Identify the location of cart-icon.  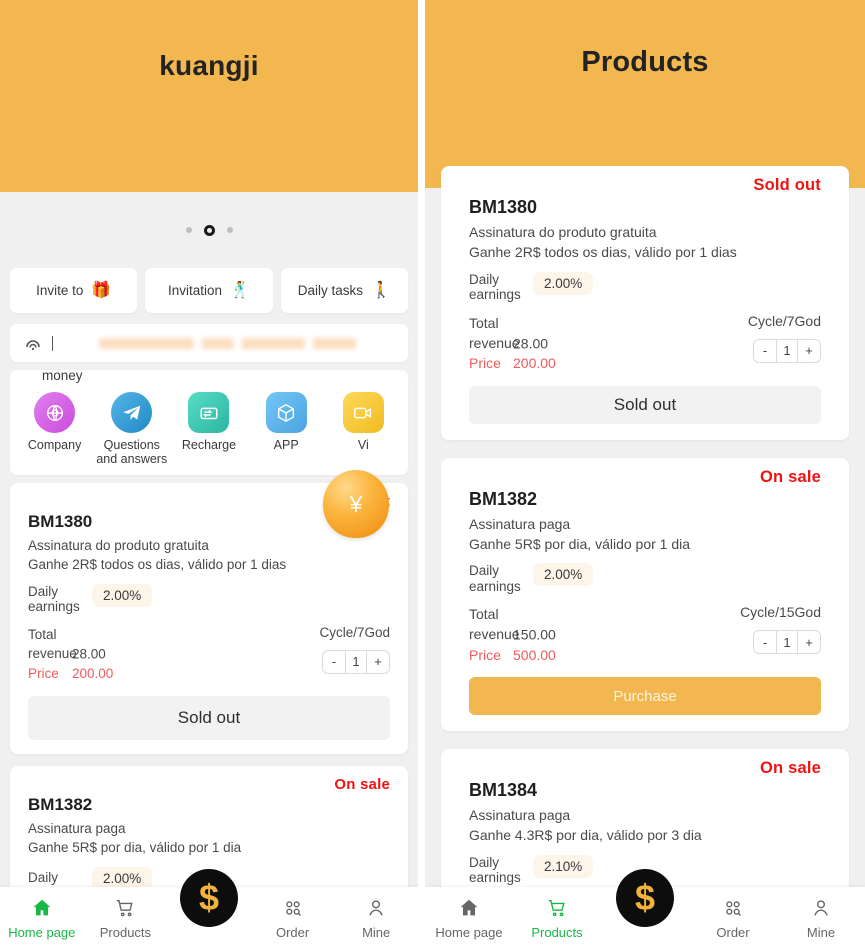
(557, 909).